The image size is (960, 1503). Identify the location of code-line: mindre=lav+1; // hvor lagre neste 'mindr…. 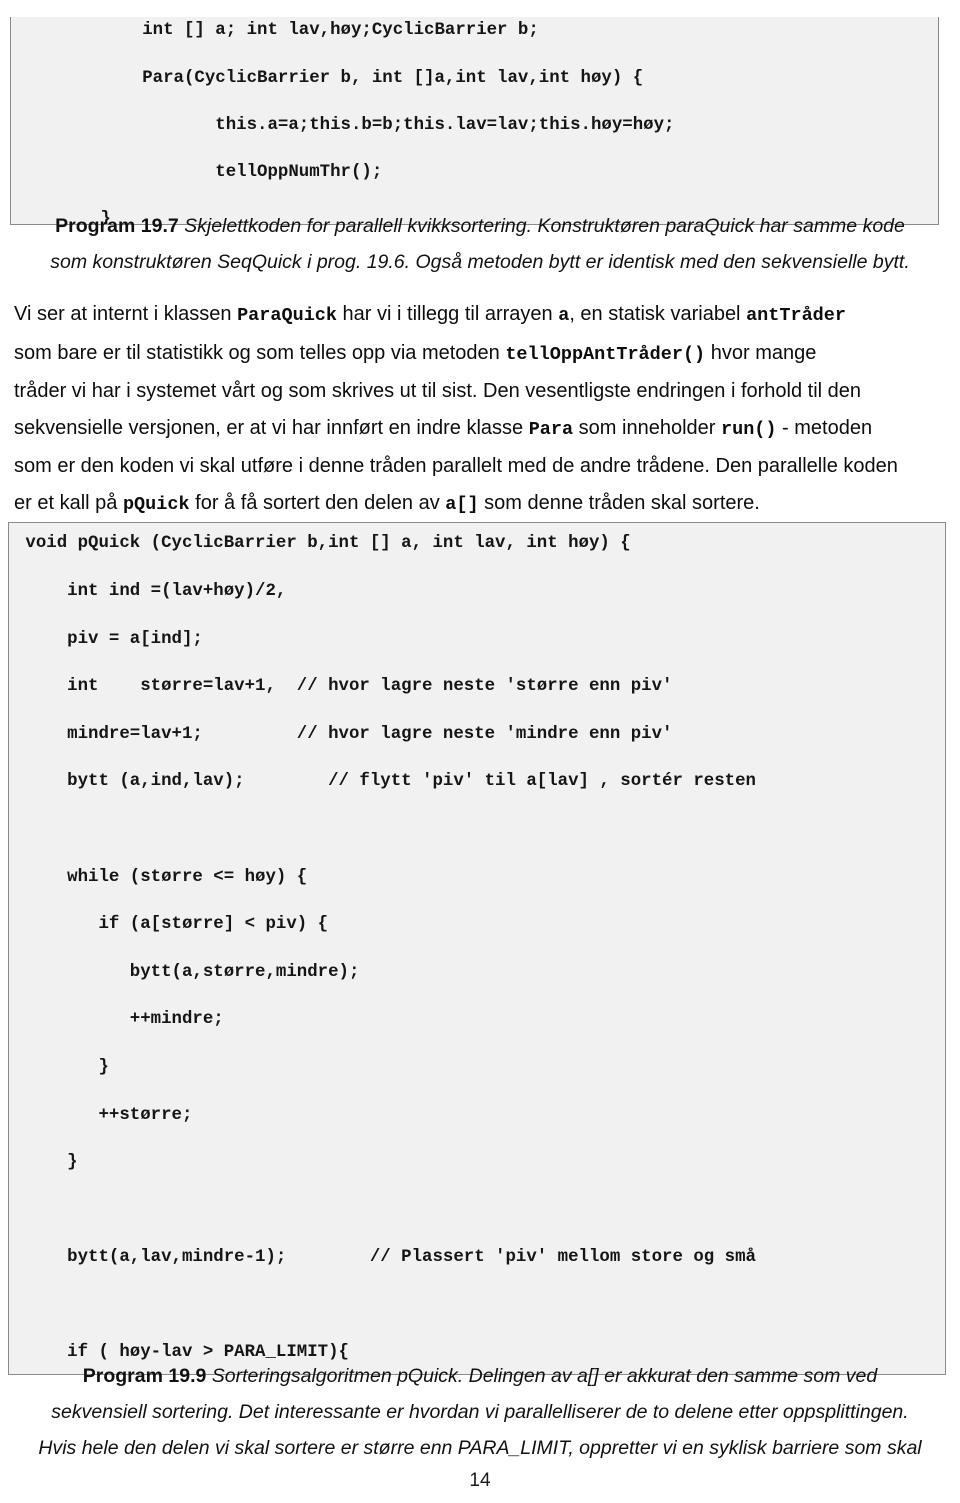
(344, 734).